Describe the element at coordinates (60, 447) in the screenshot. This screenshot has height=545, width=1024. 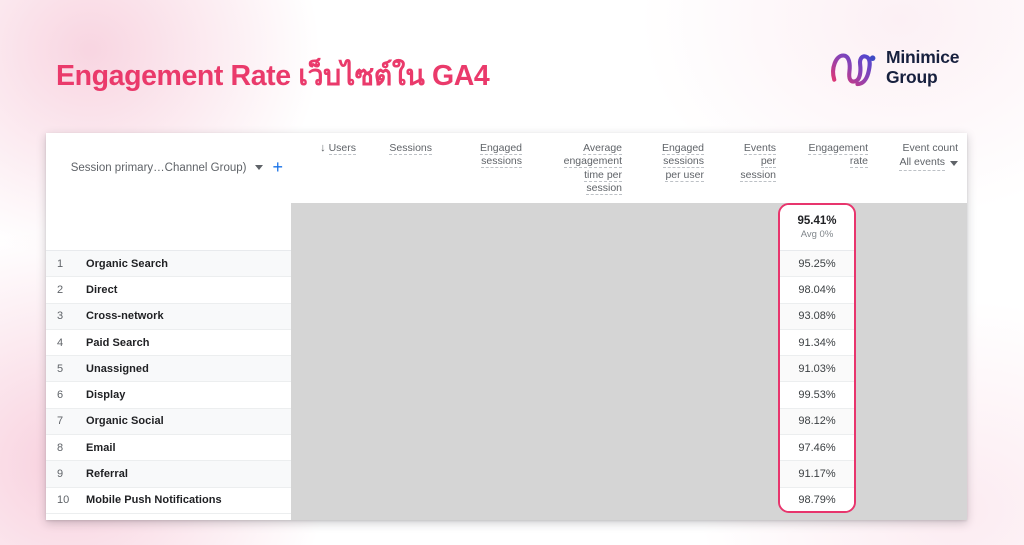
I see `row-rank: 8` at that location.